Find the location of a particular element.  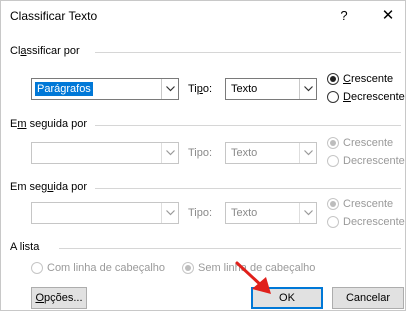

sort-by-type-value: Texto is located at coordinates (244, 89).